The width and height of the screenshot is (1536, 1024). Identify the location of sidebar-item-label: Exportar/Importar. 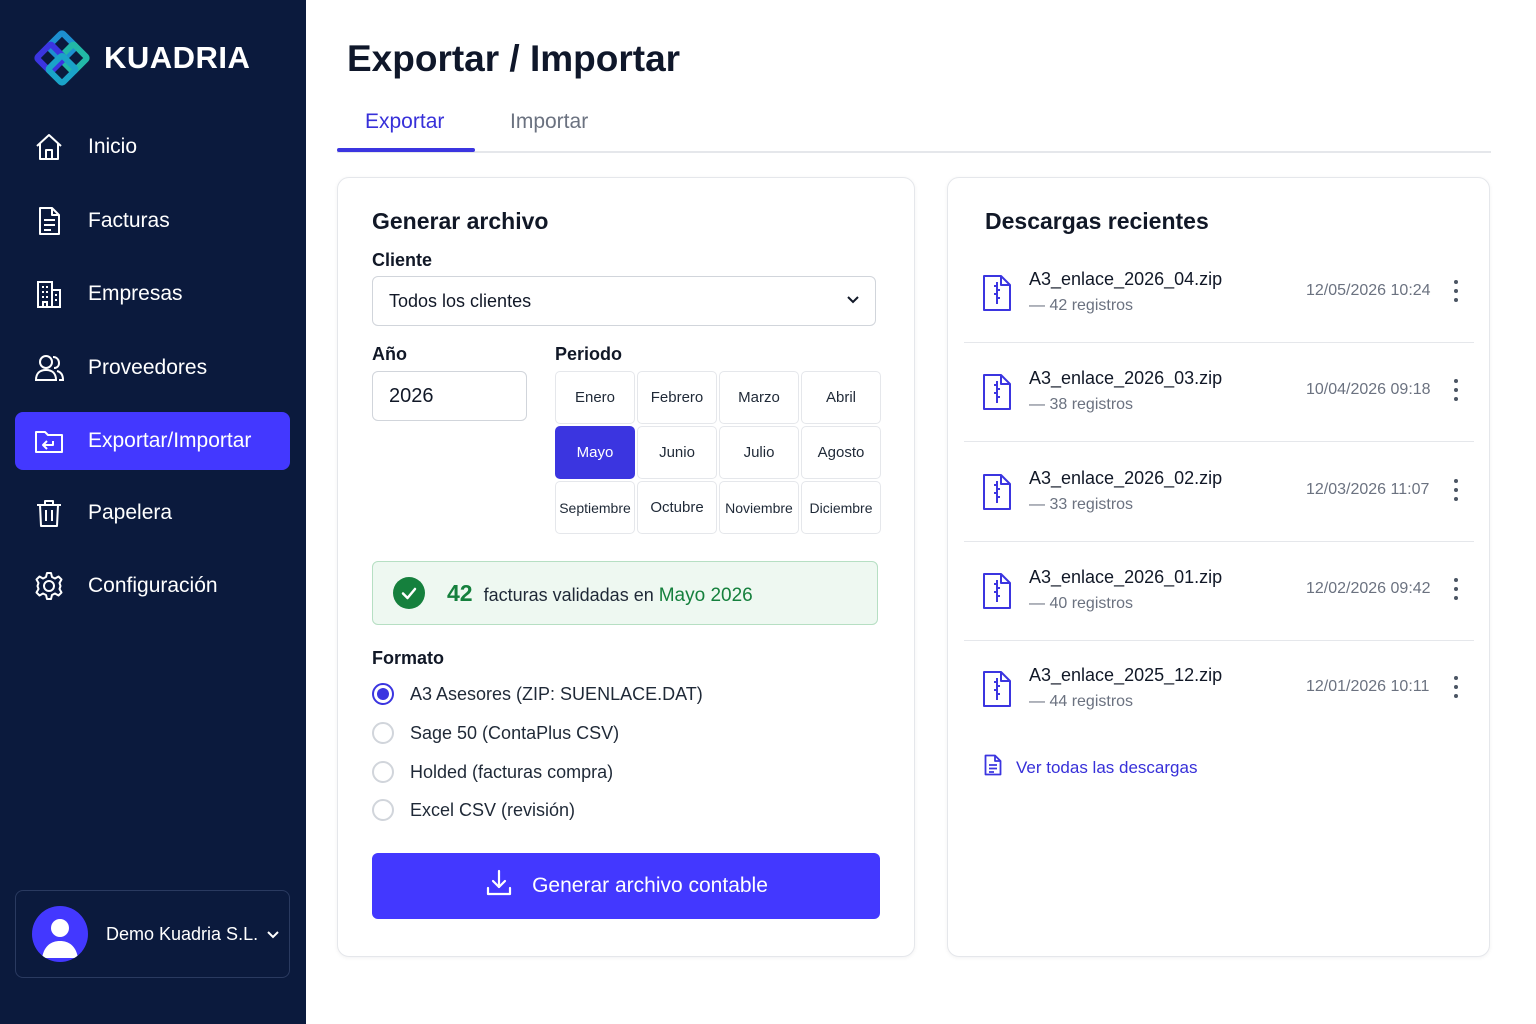
(170, 440).